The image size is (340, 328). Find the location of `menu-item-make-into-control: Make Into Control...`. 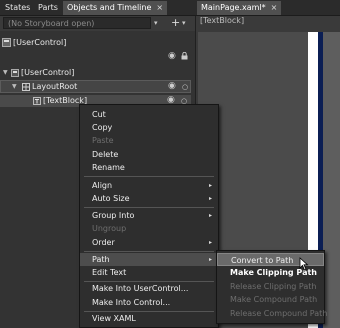

menu-item-make-into-control: Make Into Control... is located at coordinates (149, 302).